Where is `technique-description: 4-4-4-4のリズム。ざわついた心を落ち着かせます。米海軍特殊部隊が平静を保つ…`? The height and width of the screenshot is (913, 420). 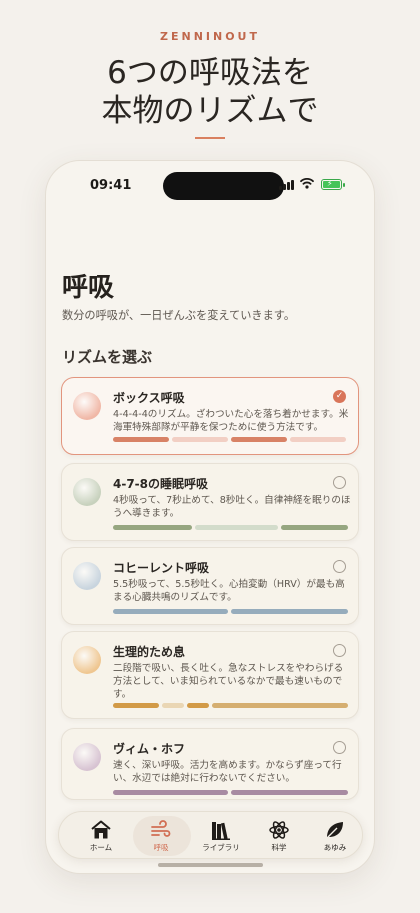
technique-description: 4-4-4-4のリズム。ざわついた心を落ち着かせます。米海軍特殊部隊が平静を保つ… is located at coordinates (231, 421).